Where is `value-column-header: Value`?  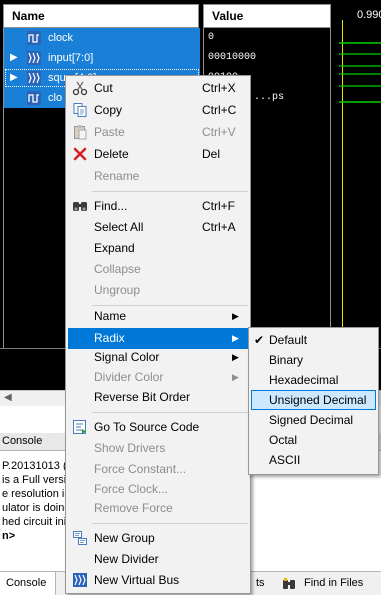 value-column-header: Value is located at coordinates (267, 16).